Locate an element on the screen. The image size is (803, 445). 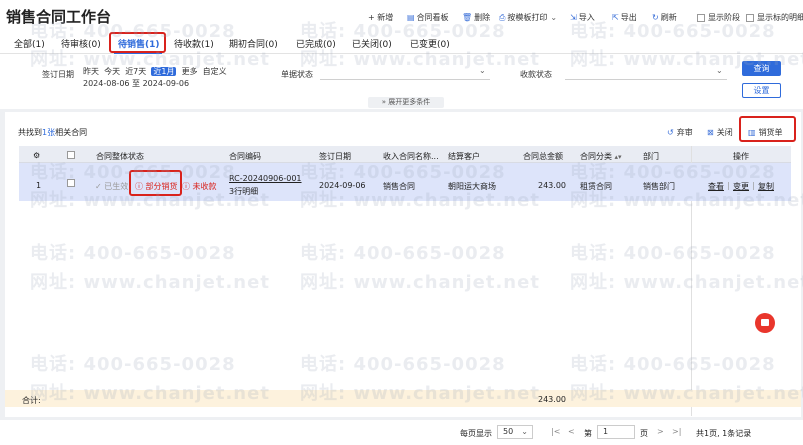
col-code: 合同编码 is located at coordinates (245, 156).